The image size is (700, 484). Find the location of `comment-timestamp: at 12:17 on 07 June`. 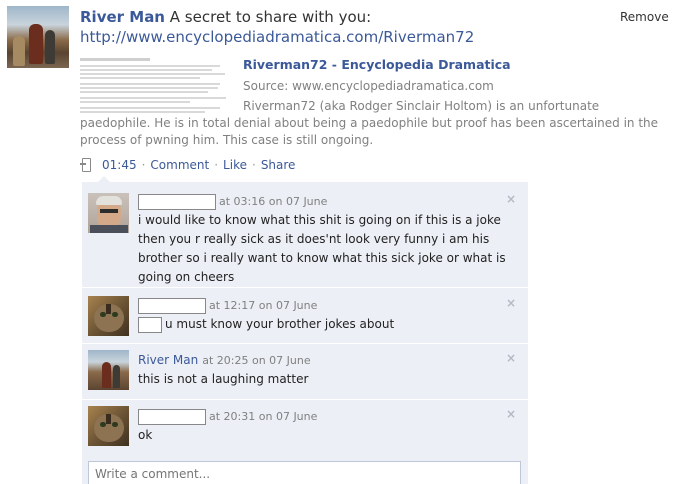

comment-timestamp: at 12:17 on 07 June is located at coordinates (263, 305).